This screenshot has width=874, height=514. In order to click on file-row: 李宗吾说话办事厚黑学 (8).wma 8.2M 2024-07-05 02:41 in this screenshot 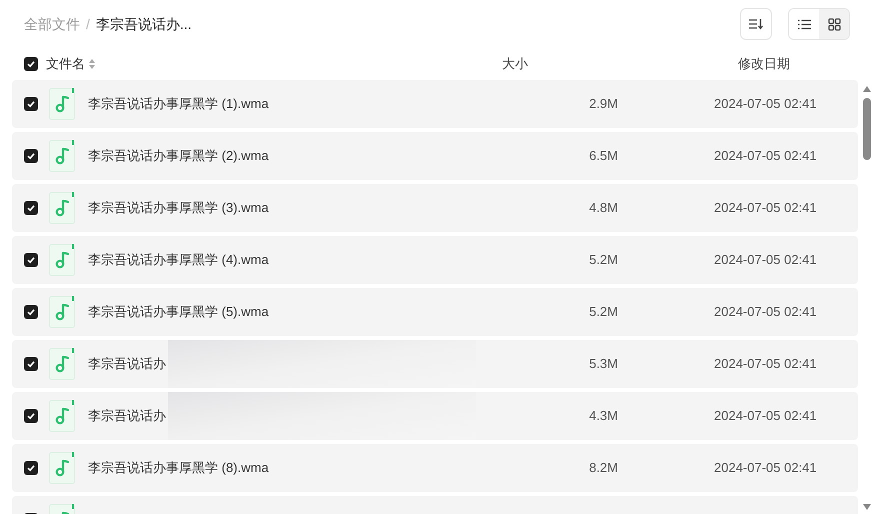, I will do `click(435, 468)`.